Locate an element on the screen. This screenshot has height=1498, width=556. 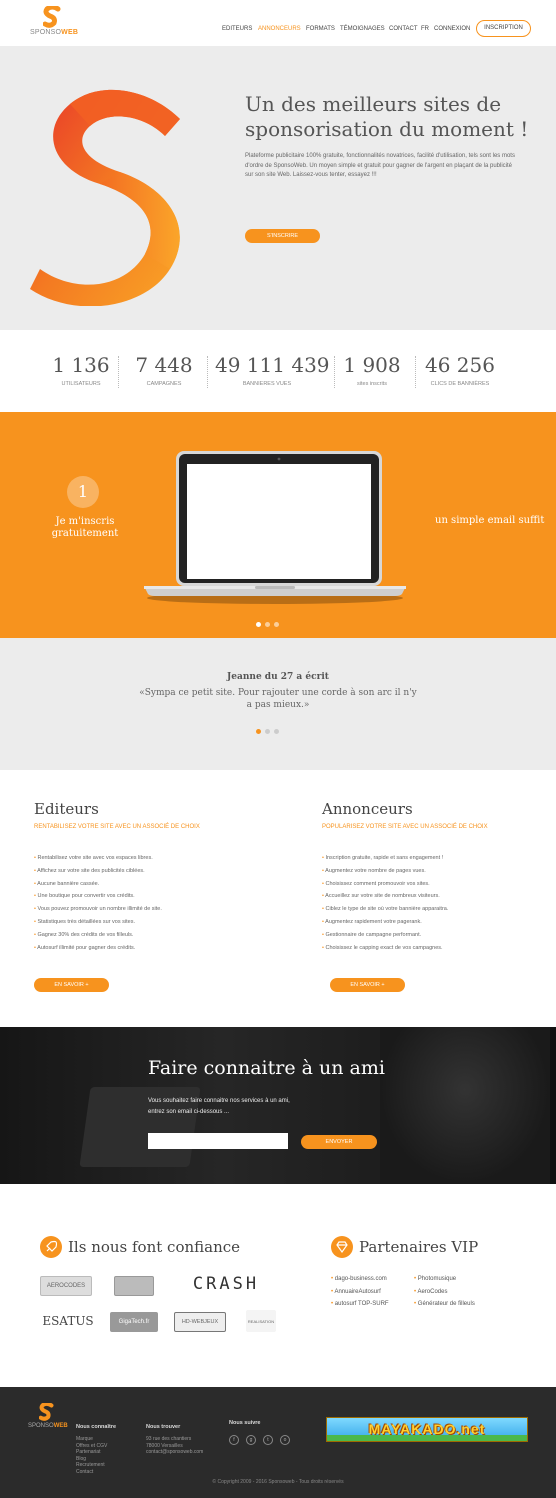
google-plus-icon: g is located at coordinates (251, 1440).